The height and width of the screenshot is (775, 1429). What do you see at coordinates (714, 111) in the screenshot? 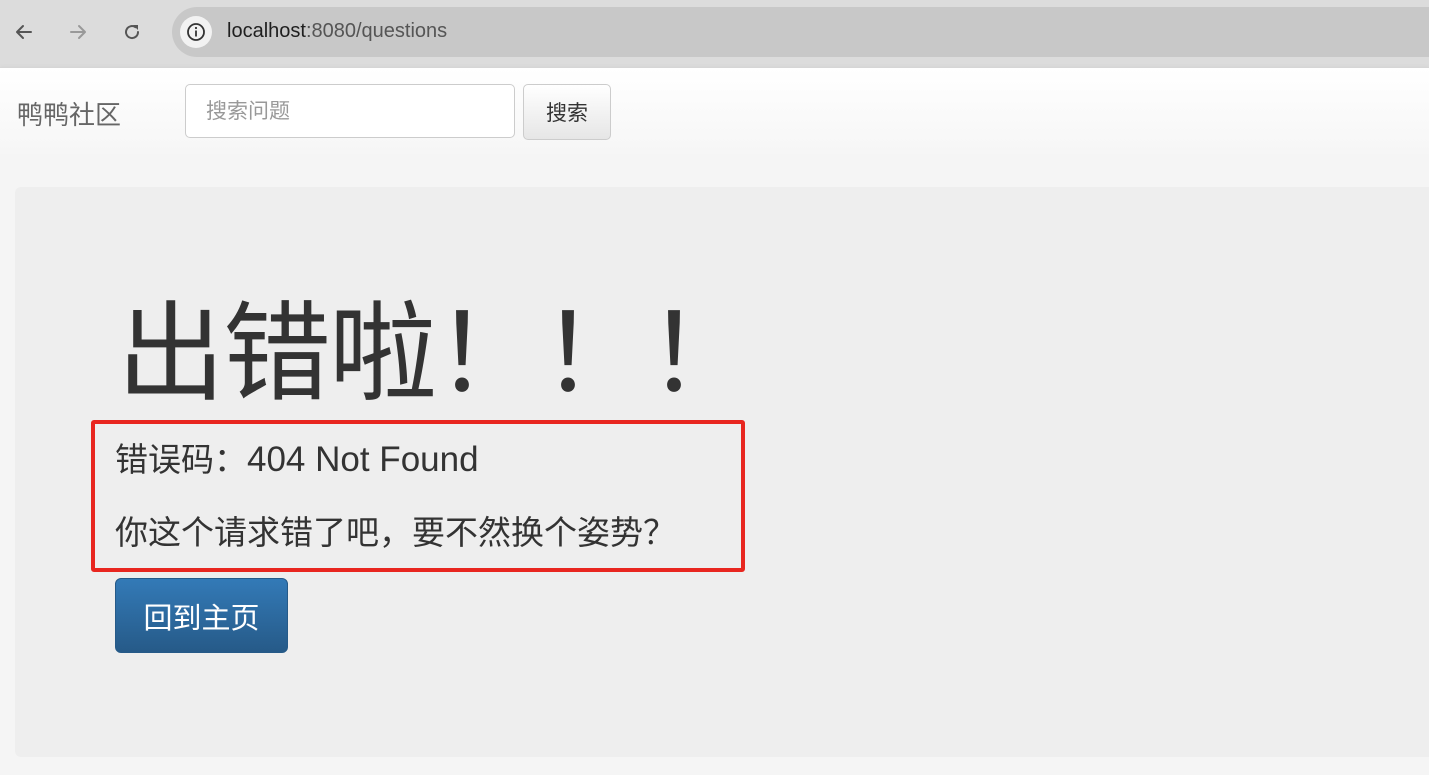
I see `site-navbar: 鸭鸭社区 搜索` at bounding box center [714, 111].